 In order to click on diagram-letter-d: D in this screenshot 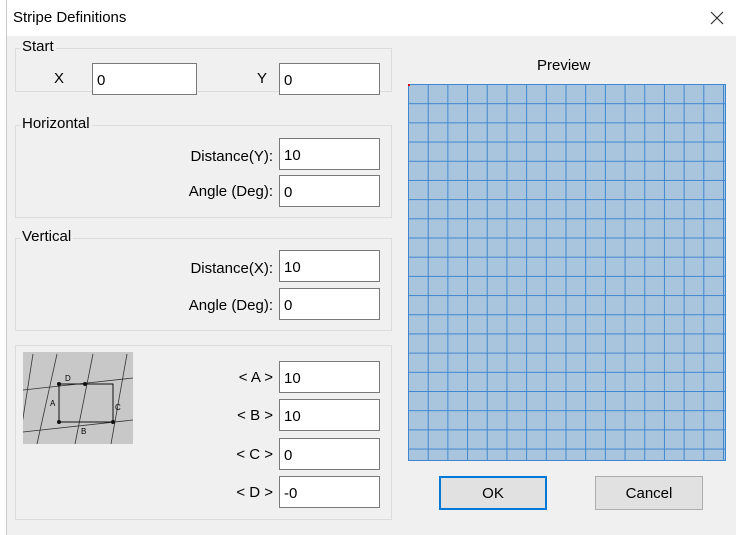, I will do `click(68, 378)`.